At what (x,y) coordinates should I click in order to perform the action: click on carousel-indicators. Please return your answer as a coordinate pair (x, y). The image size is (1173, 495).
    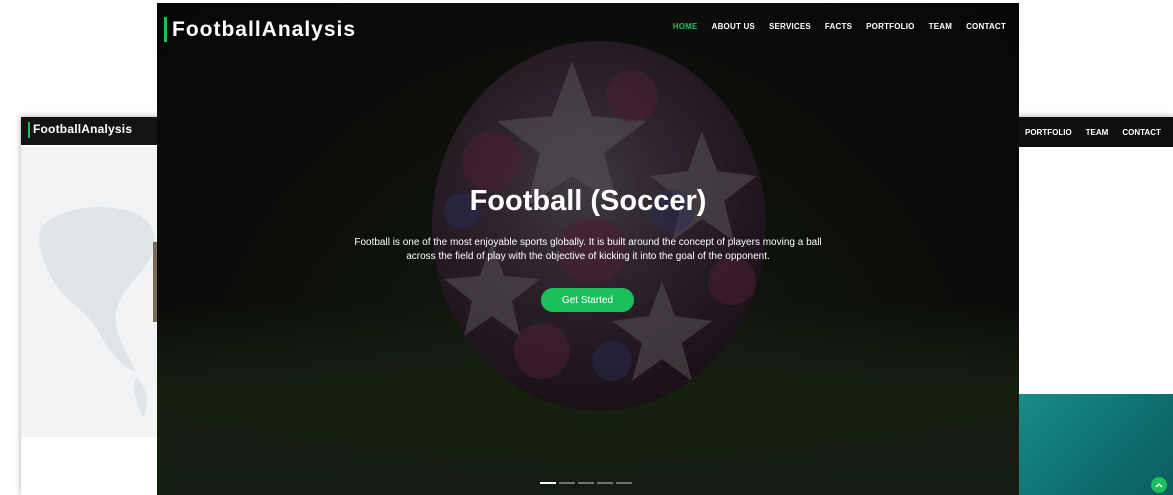
    Looking at the image, I should click on (587, 483).